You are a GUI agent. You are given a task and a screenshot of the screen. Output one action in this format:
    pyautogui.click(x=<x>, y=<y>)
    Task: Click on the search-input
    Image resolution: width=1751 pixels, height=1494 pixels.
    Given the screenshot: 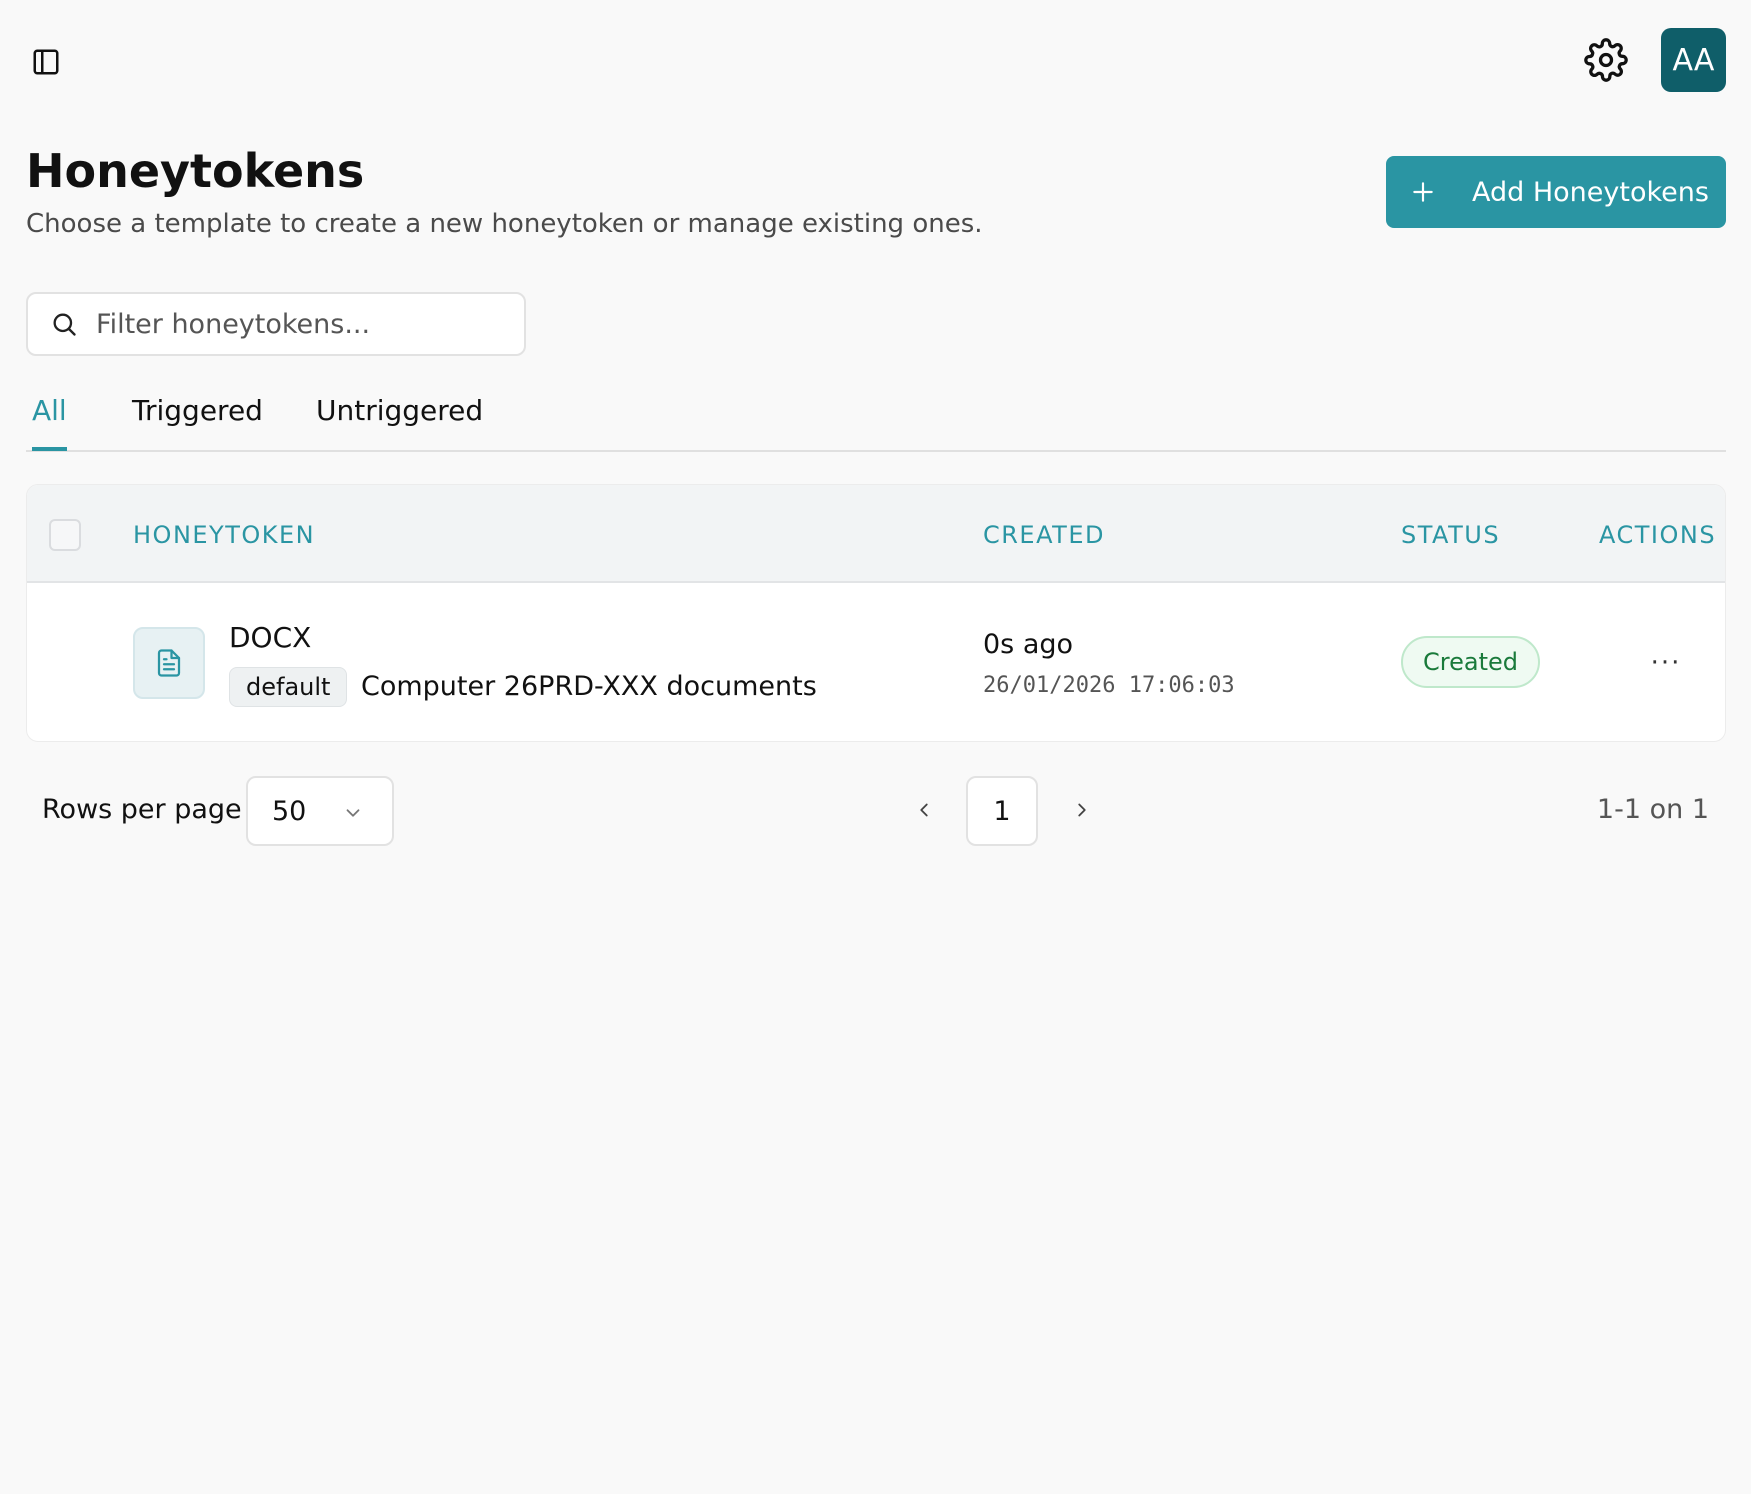 What is the action you would take?
    pyautogui.click(x=296, y=324)
    